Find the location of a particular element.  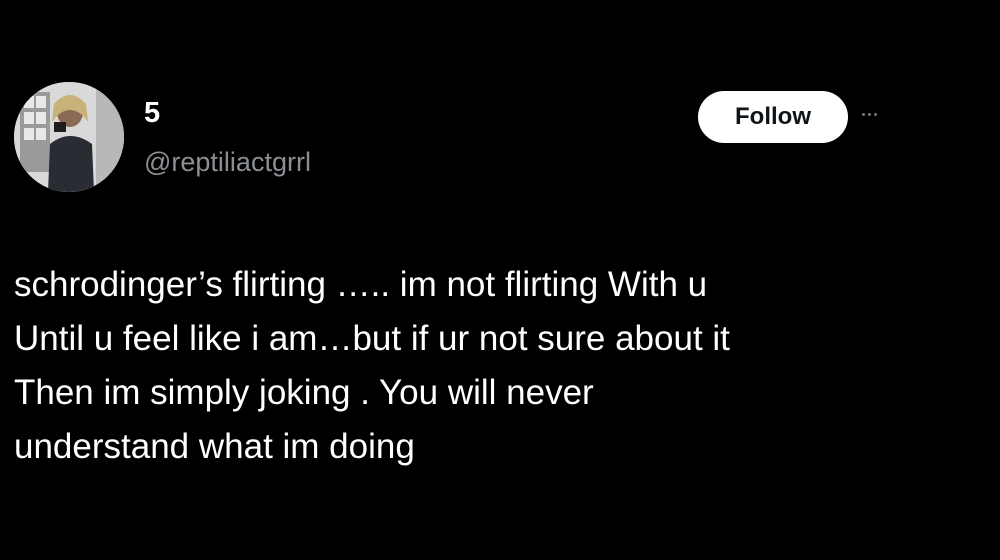

avatar-photo-icon is located at coordinates (69, 137).